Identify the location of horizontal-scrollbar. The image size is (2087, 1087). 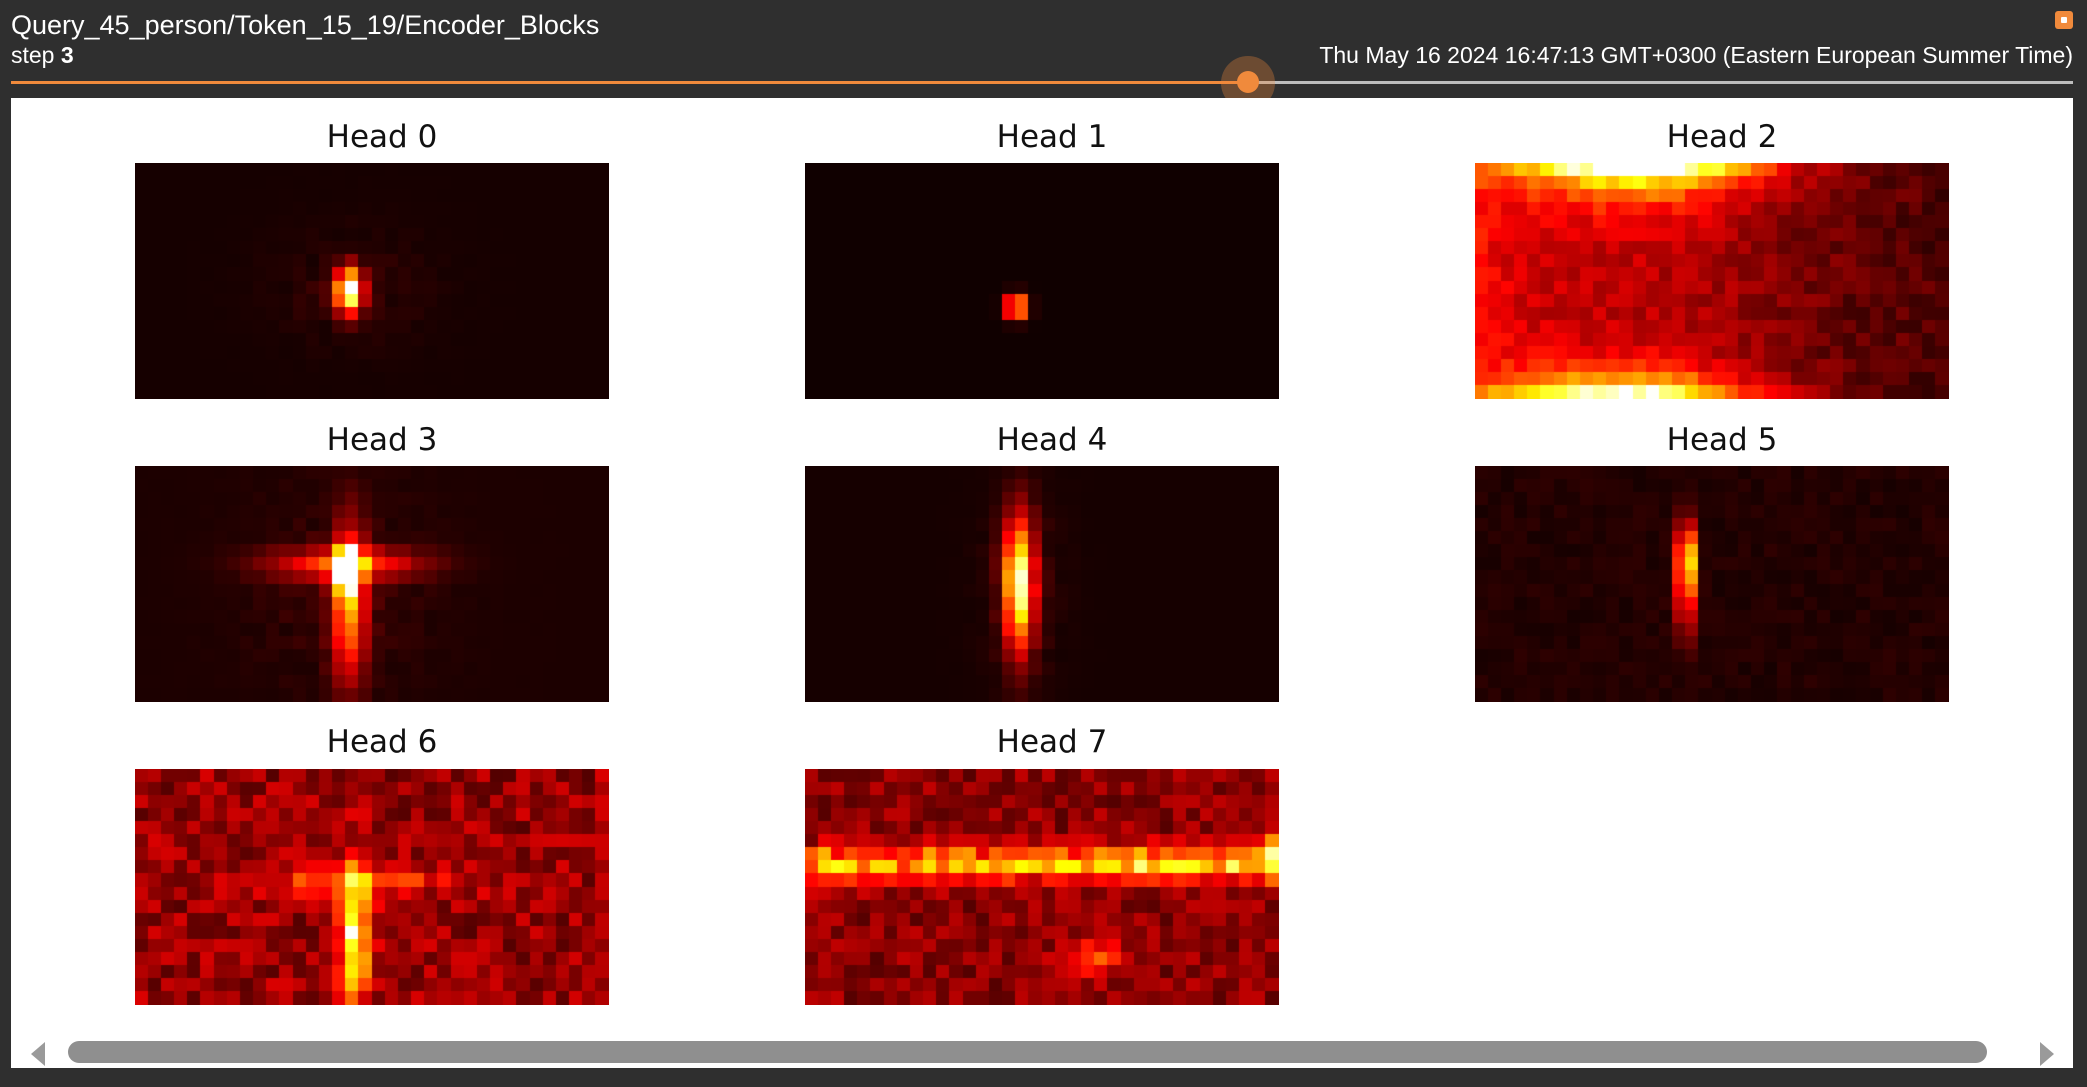
(1042, 1050).